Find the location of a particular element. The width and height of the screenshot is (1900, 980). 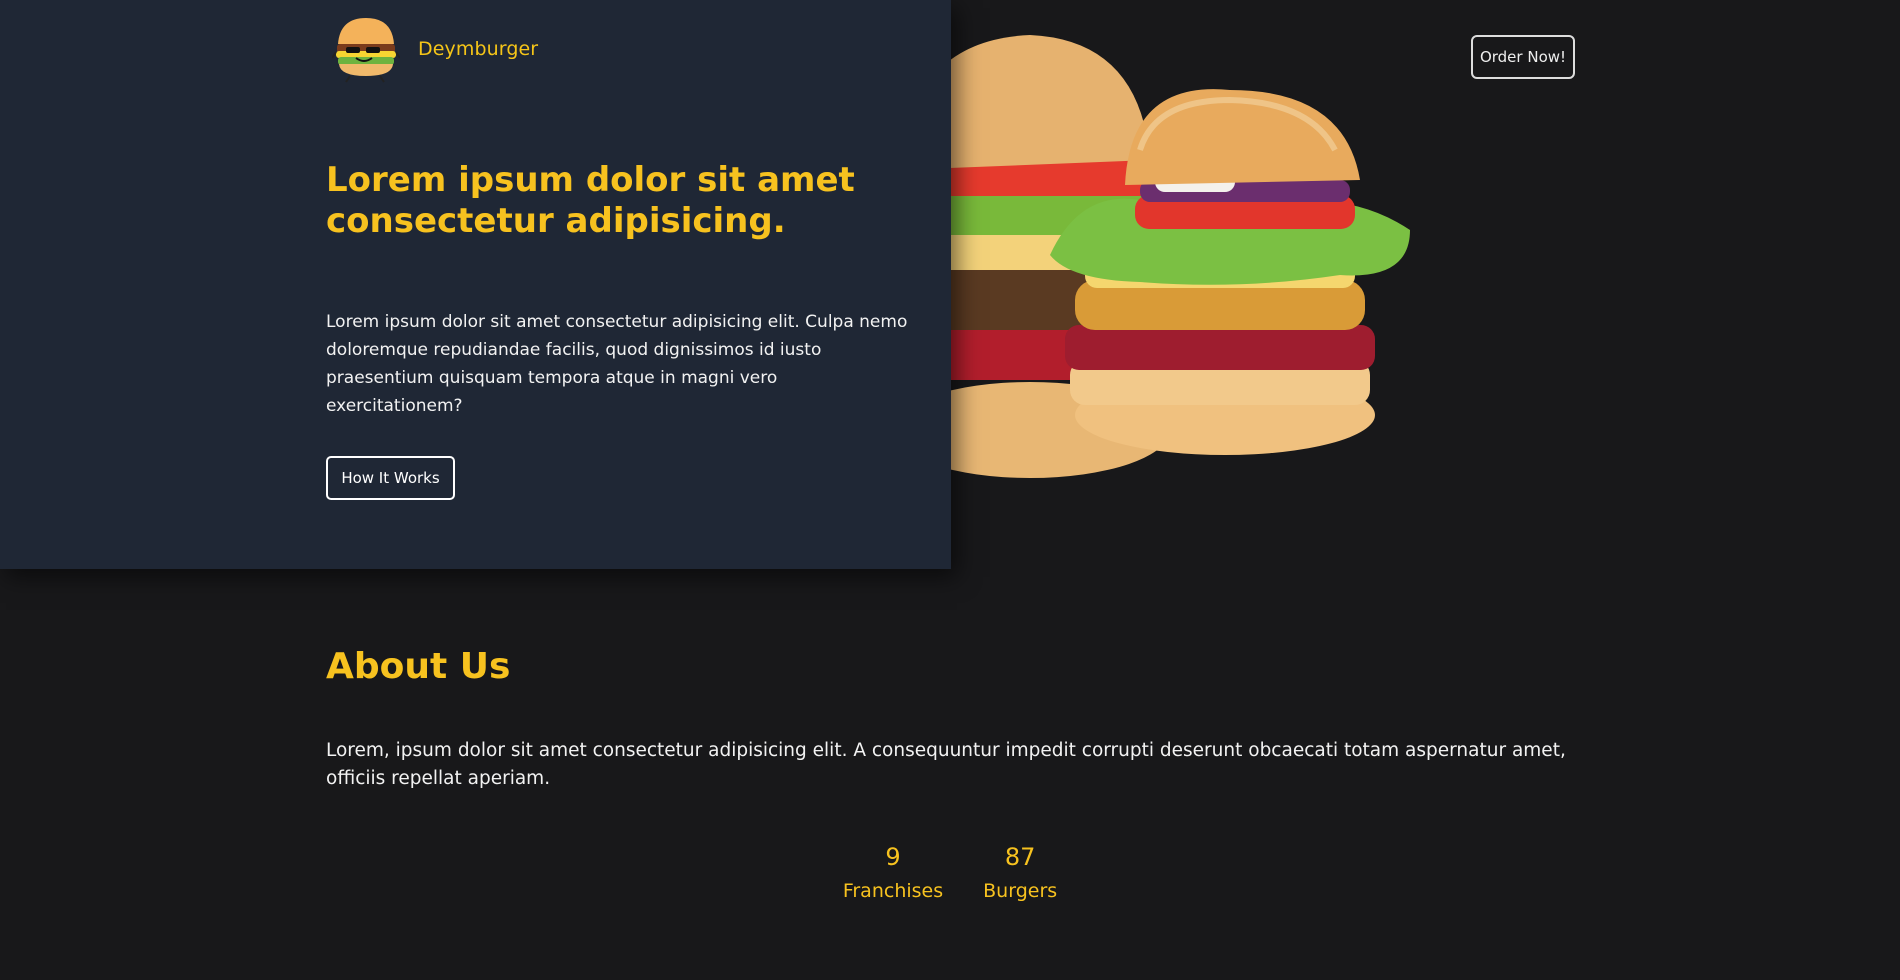

stats: 9 Franchises 87 Burgers is located at coordinates (950, 872).